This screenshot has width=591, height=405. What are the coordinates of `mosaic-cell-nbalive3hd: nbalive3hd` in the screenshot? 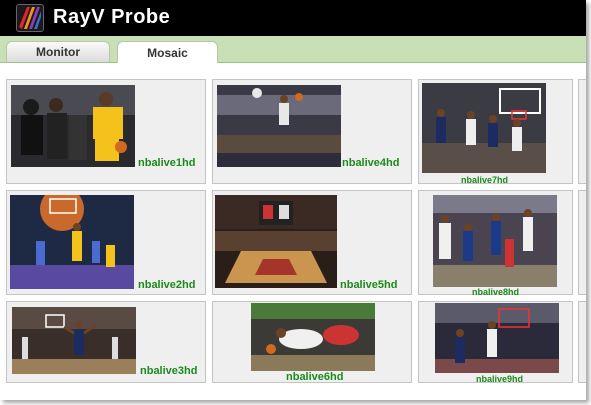 It's located at (106, 342).